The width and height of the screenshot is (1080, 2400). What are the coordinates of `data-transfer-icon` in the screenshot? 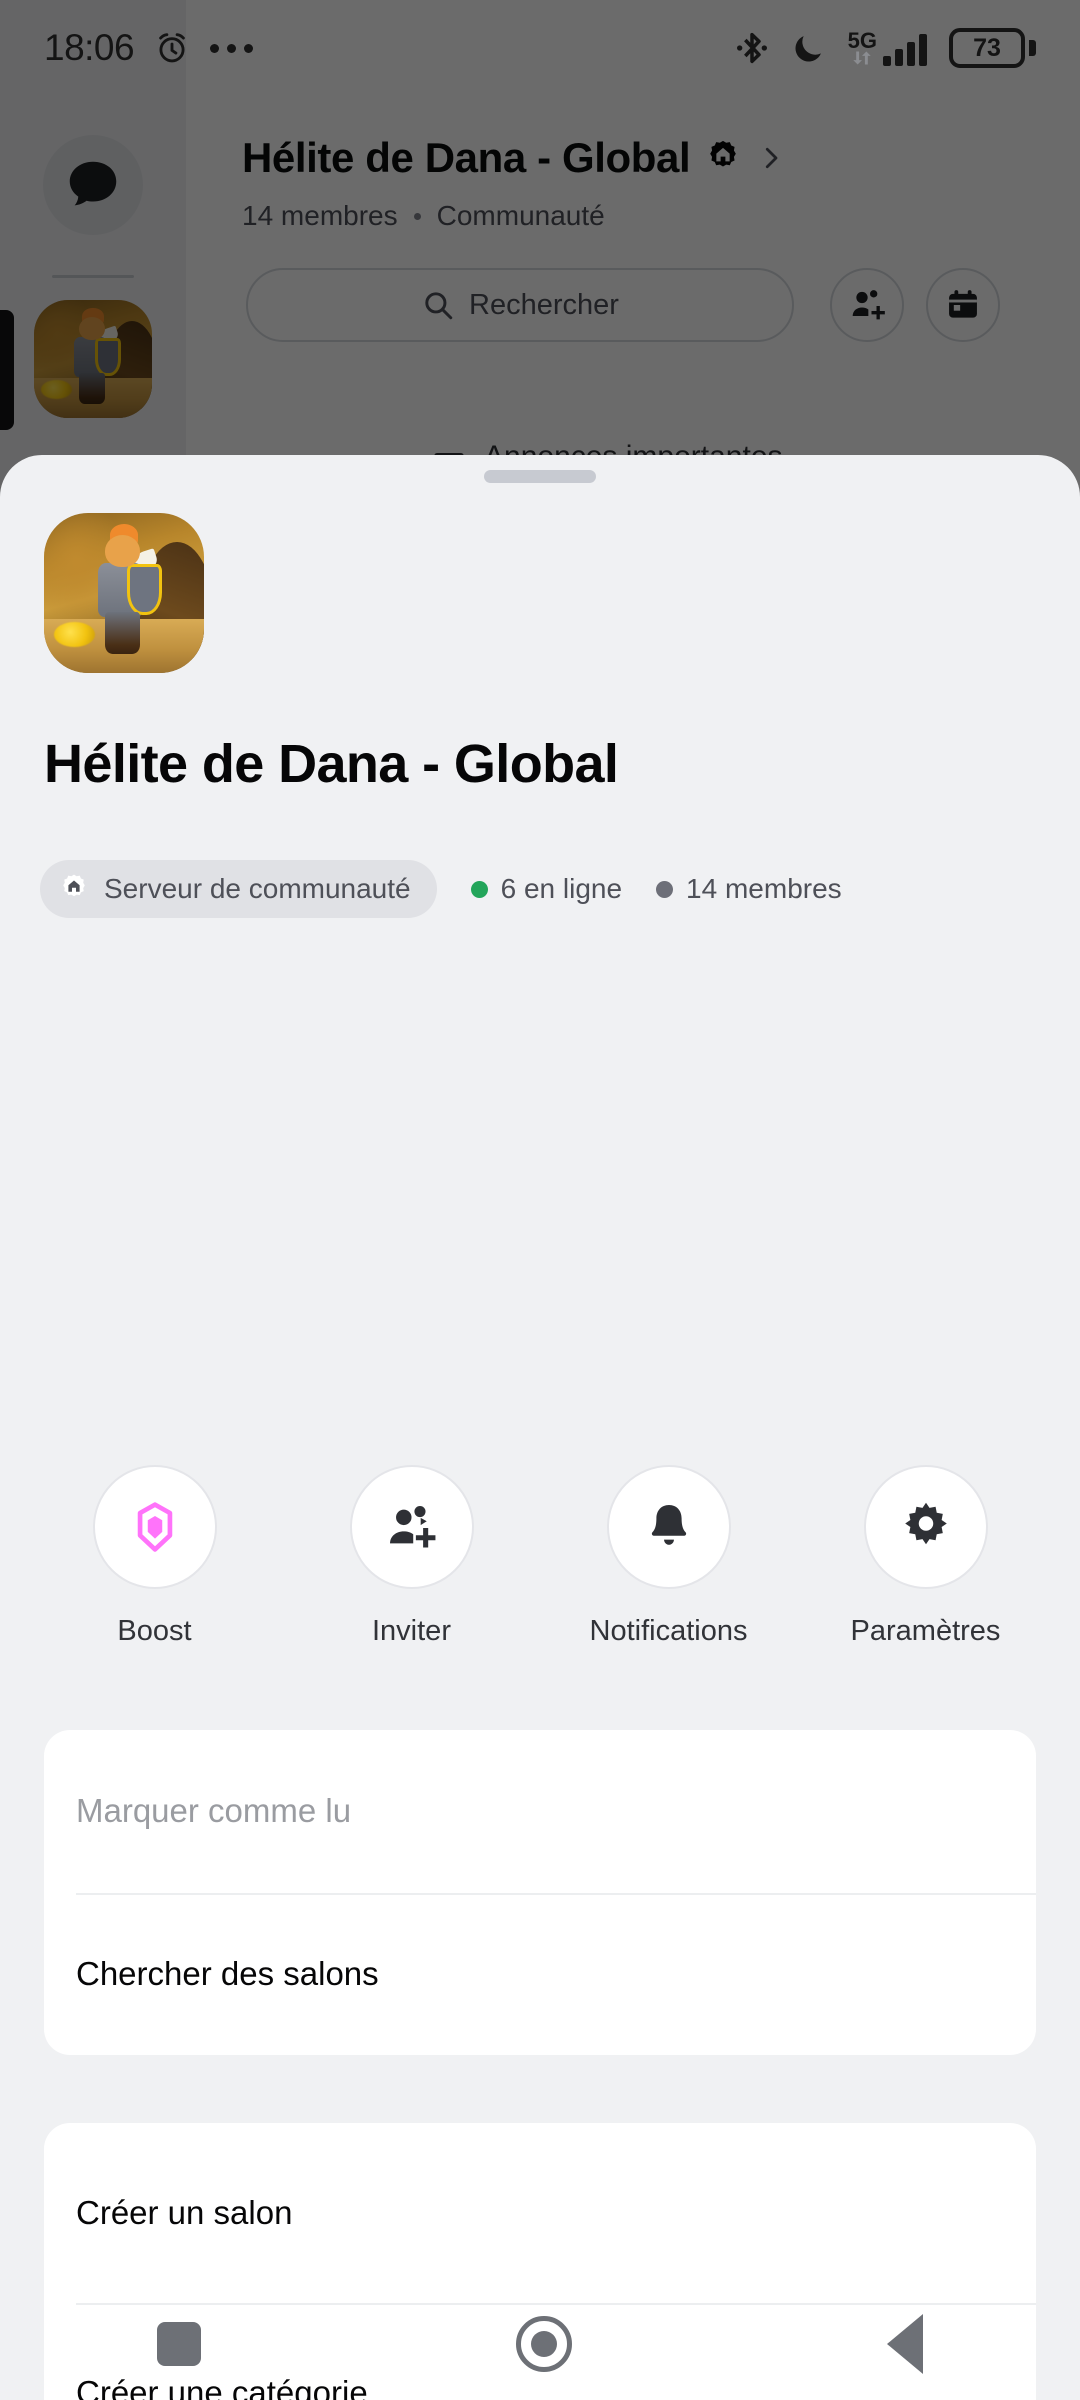 It's located at (862, 58).